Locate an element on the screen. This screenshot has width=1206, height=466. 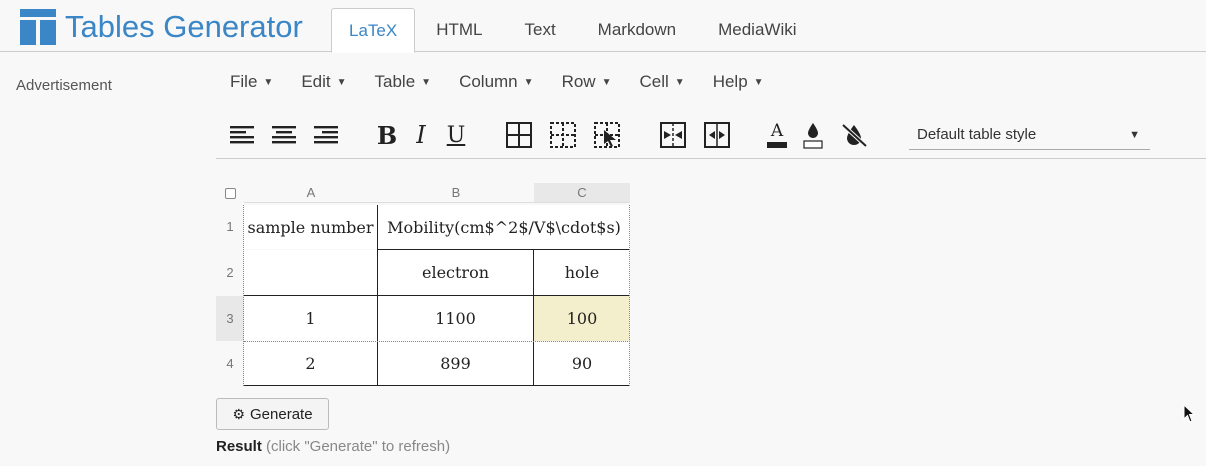
background-color-icon is located at coordinates (813, 135).